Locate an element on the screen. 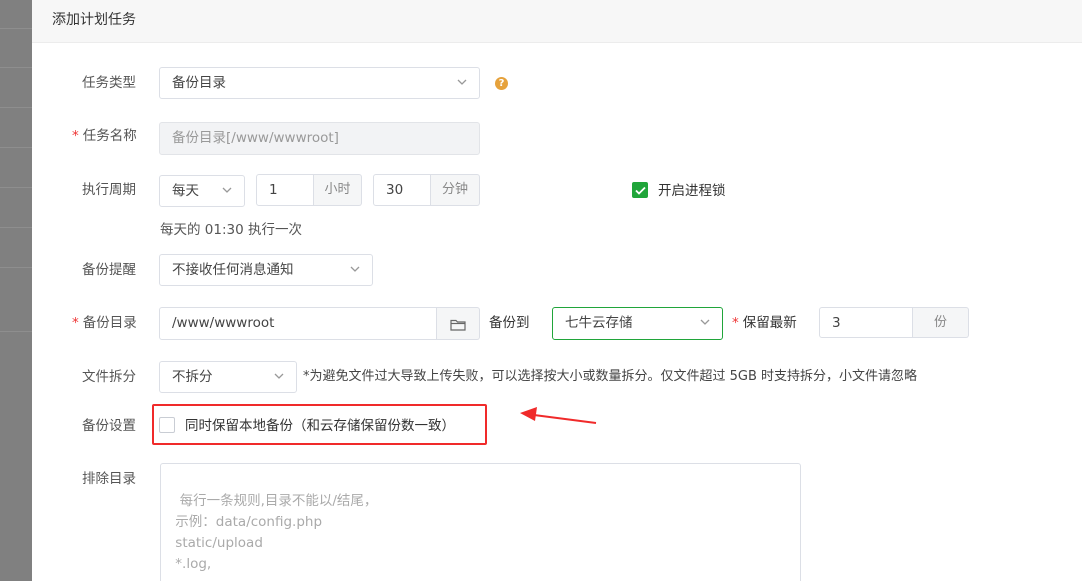 The height and width of the screenshot is (581, 1082). check-icon is located at coordinates (640, 190).